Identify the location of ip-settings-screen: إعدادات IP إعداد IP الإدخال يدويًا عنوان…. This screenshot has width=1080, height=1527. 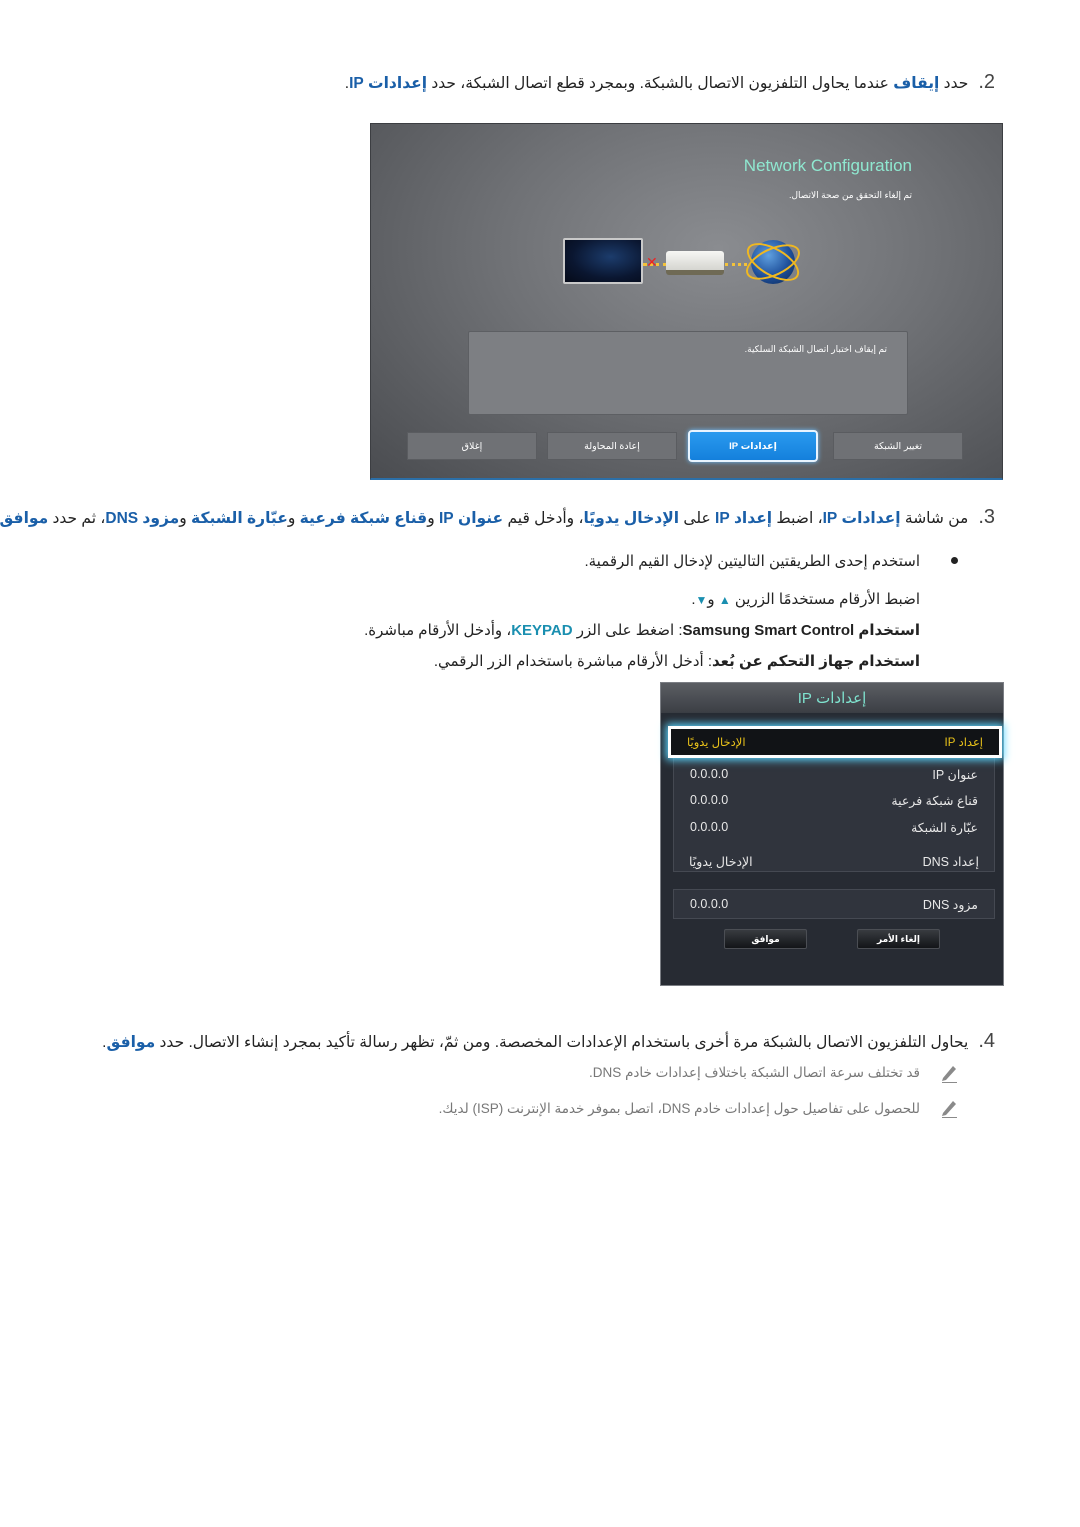
(832, 834).